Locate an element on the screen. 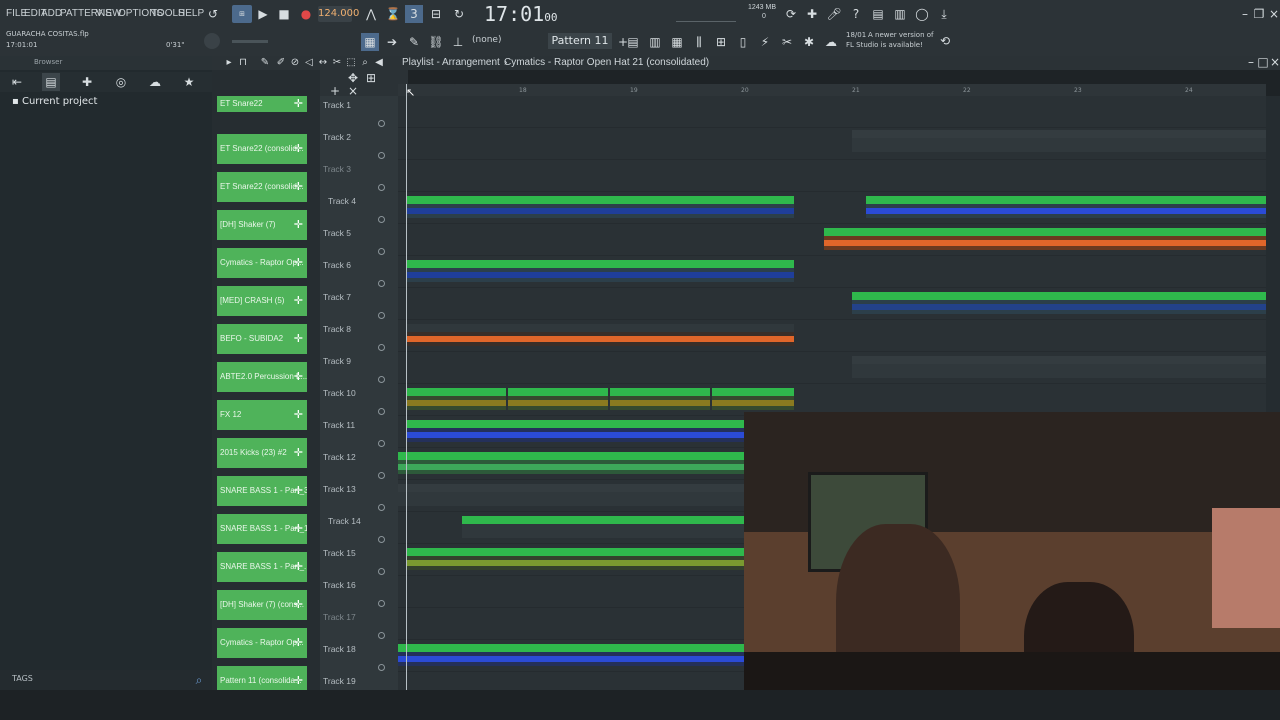  cloud-icon: ☁ is located at coordinates (831, 42).